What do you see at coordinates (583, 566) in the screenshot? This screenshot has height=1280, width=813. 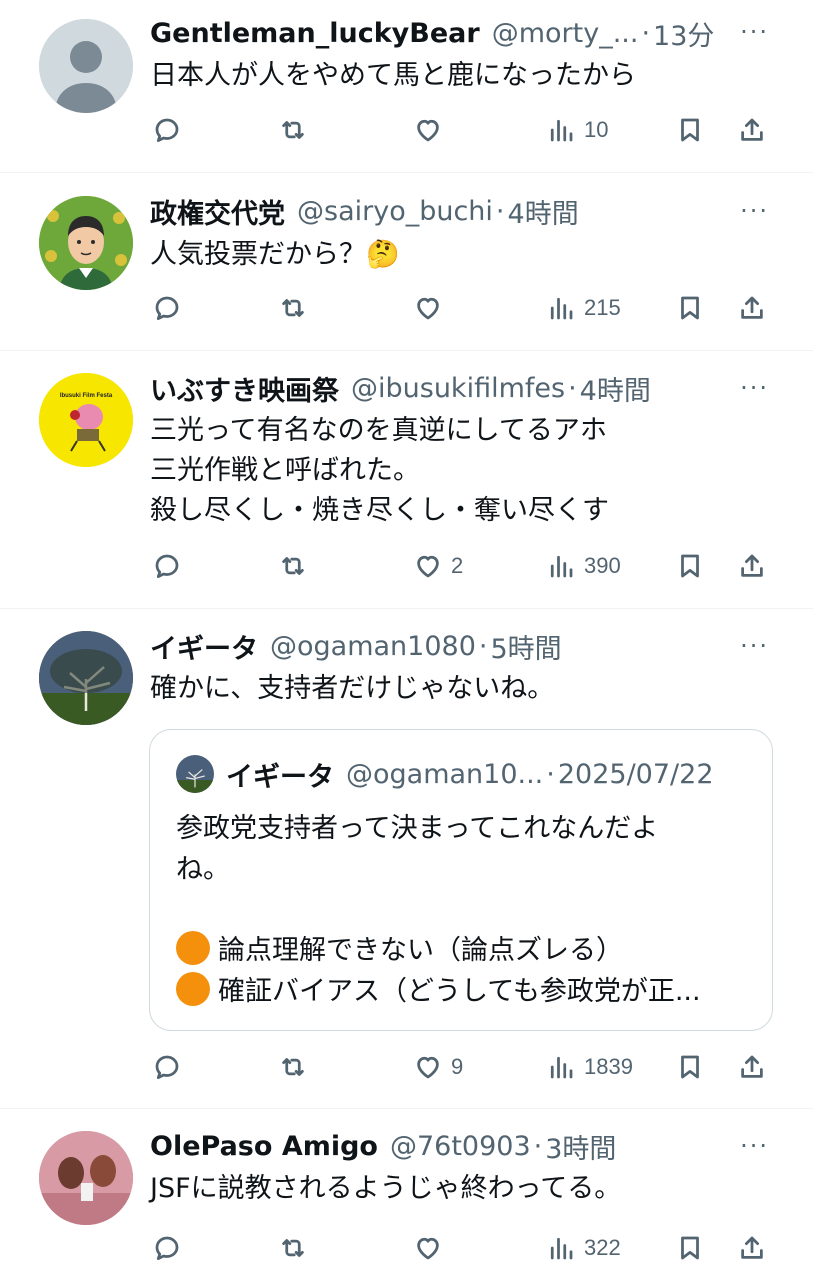 I see `views-button: 390` at bounding box center [583, 566].